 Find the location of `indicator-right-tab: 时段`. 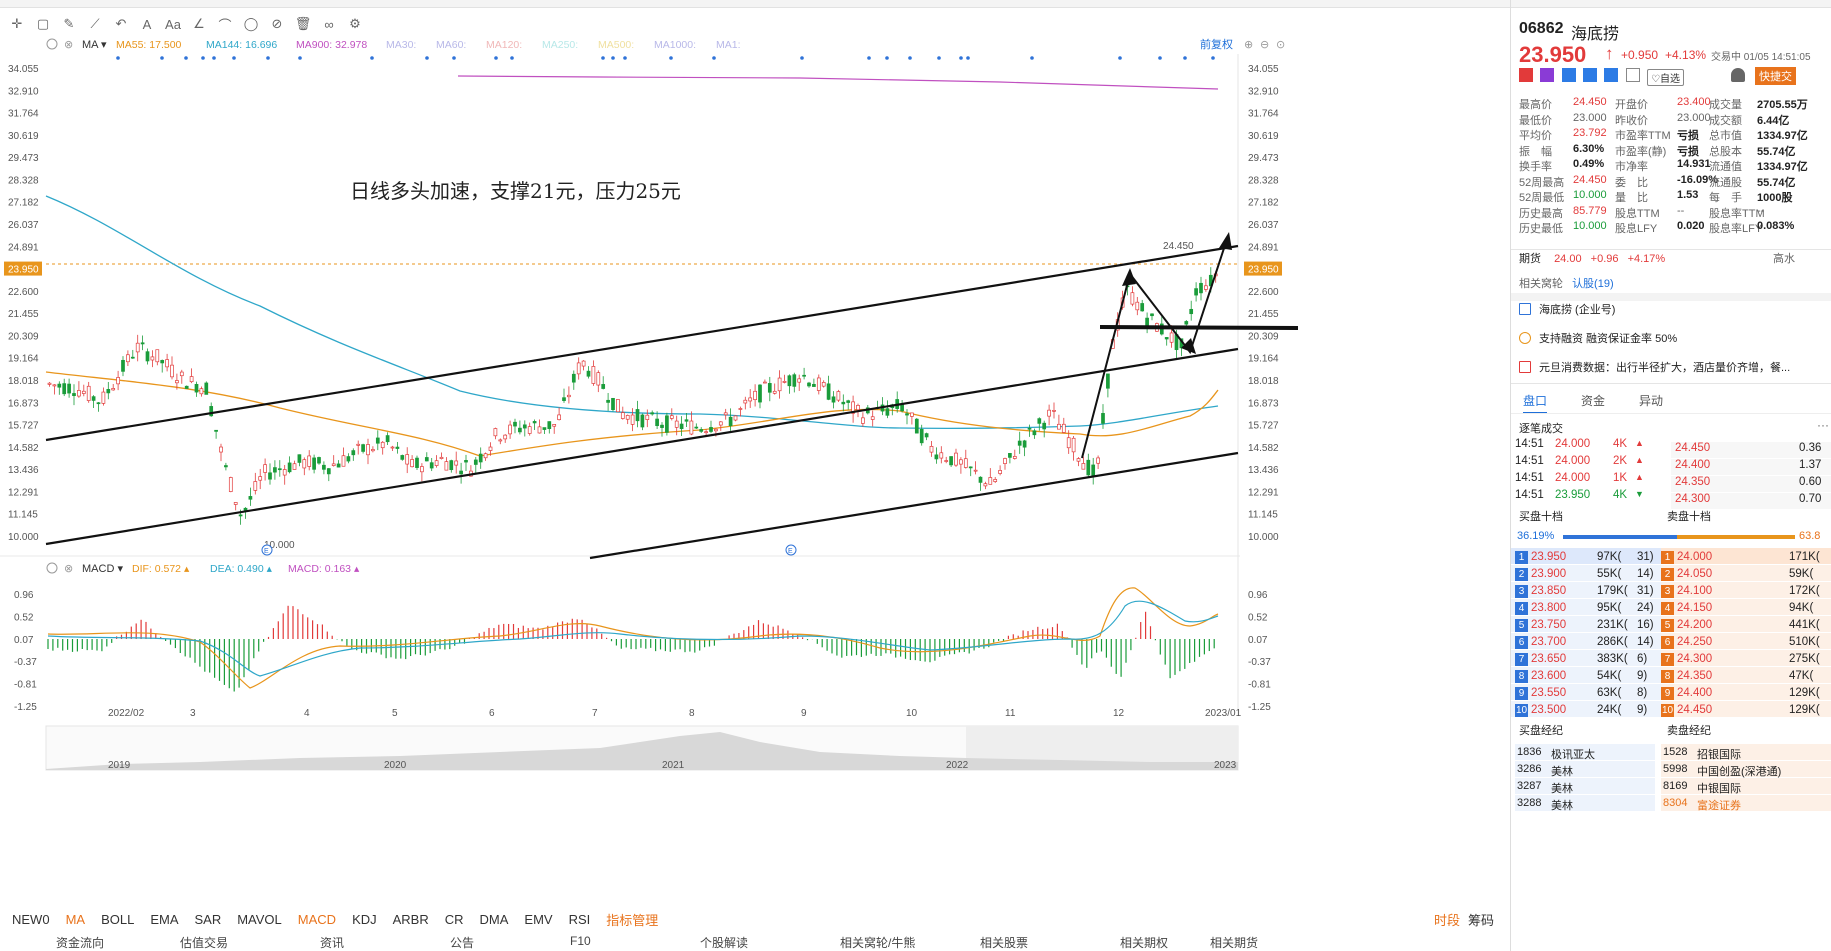

indicator-right-tab: 时段 is located at coordinates (1447, 920).